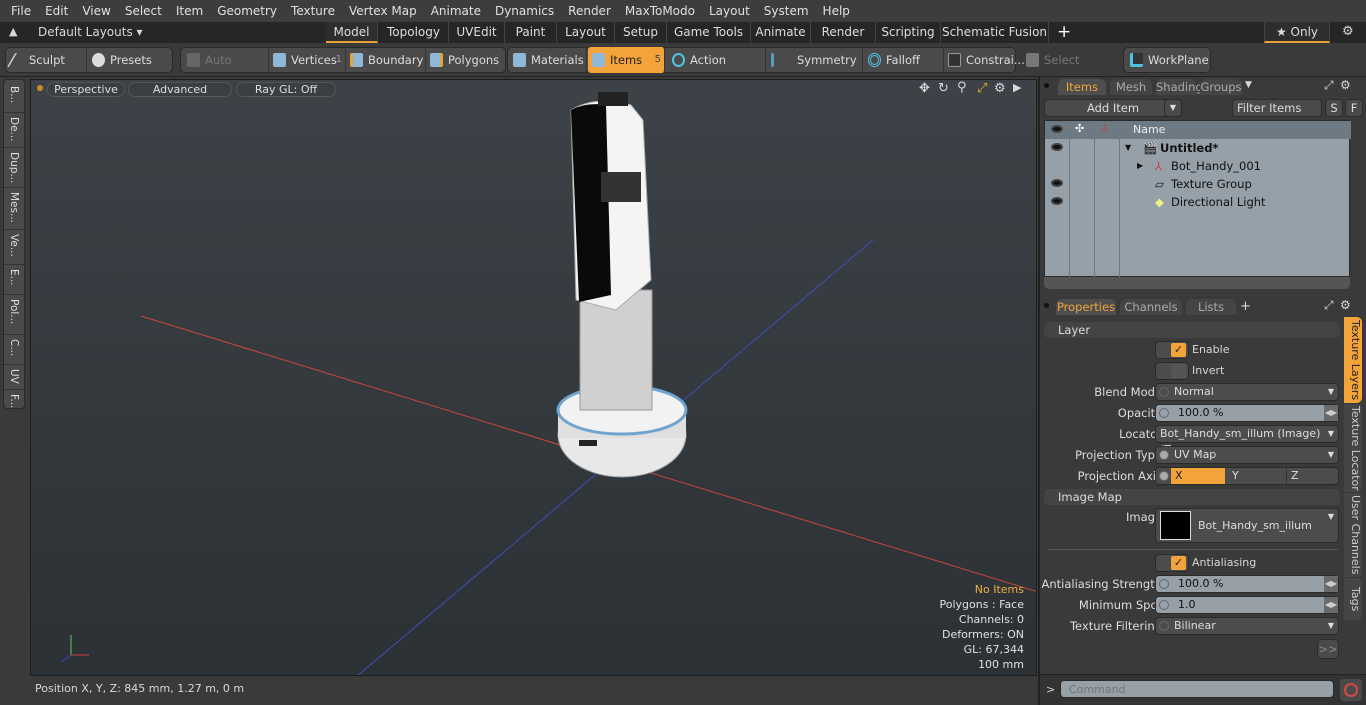 The image size is (1366, 705). What do you see at coordinates (1192, 497) in the screenshot?
I see `image-map-section: Image Map` at bounding box center [1192, 497].